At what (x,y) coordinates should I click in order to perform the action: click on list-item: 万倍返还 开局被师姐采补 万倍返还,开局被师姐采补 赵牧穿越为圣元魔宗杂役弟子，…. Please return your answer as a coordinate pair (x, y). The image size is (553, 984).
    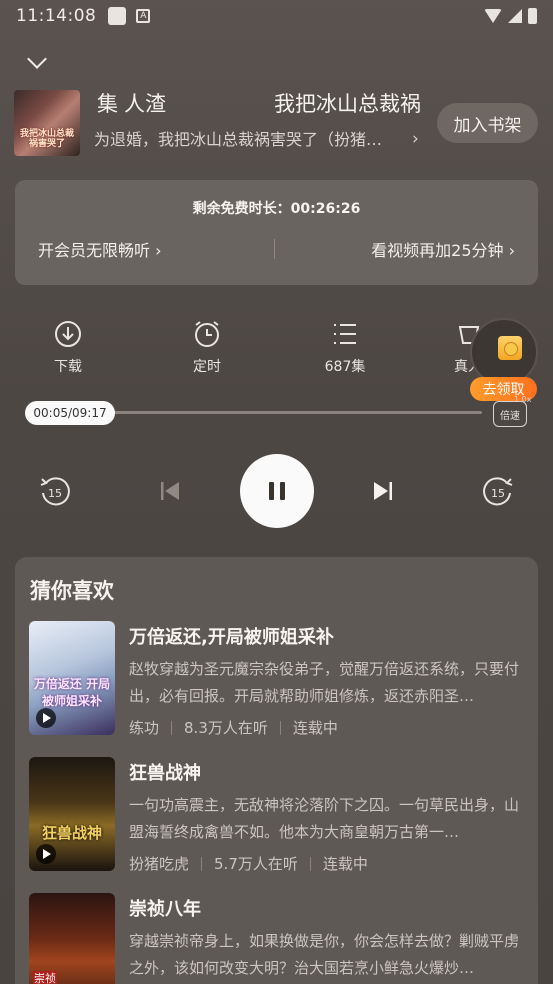
    Looking at the image, I should click on (279, 681).